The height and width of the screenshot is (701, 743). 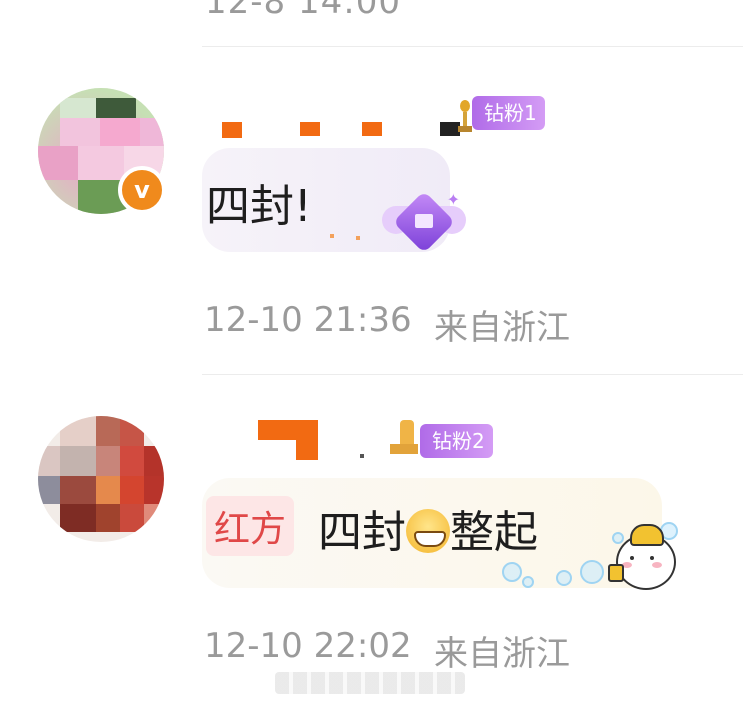 What do you see at coordinates (303, 11) in the screenshot?
I see `previous-comment-time: 12-8 14:00` at bounding box center [303, 11].